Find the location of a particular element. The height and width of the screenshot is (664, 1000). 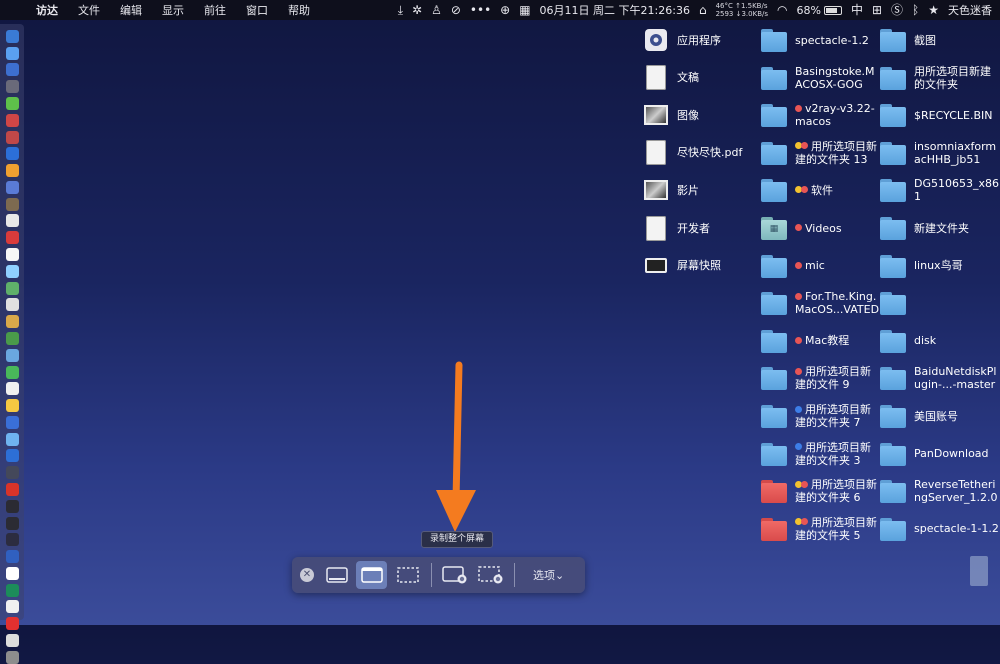

desktop-item: Basingstoke.M ACOSX-GOG is located at coordinates (821, 78).